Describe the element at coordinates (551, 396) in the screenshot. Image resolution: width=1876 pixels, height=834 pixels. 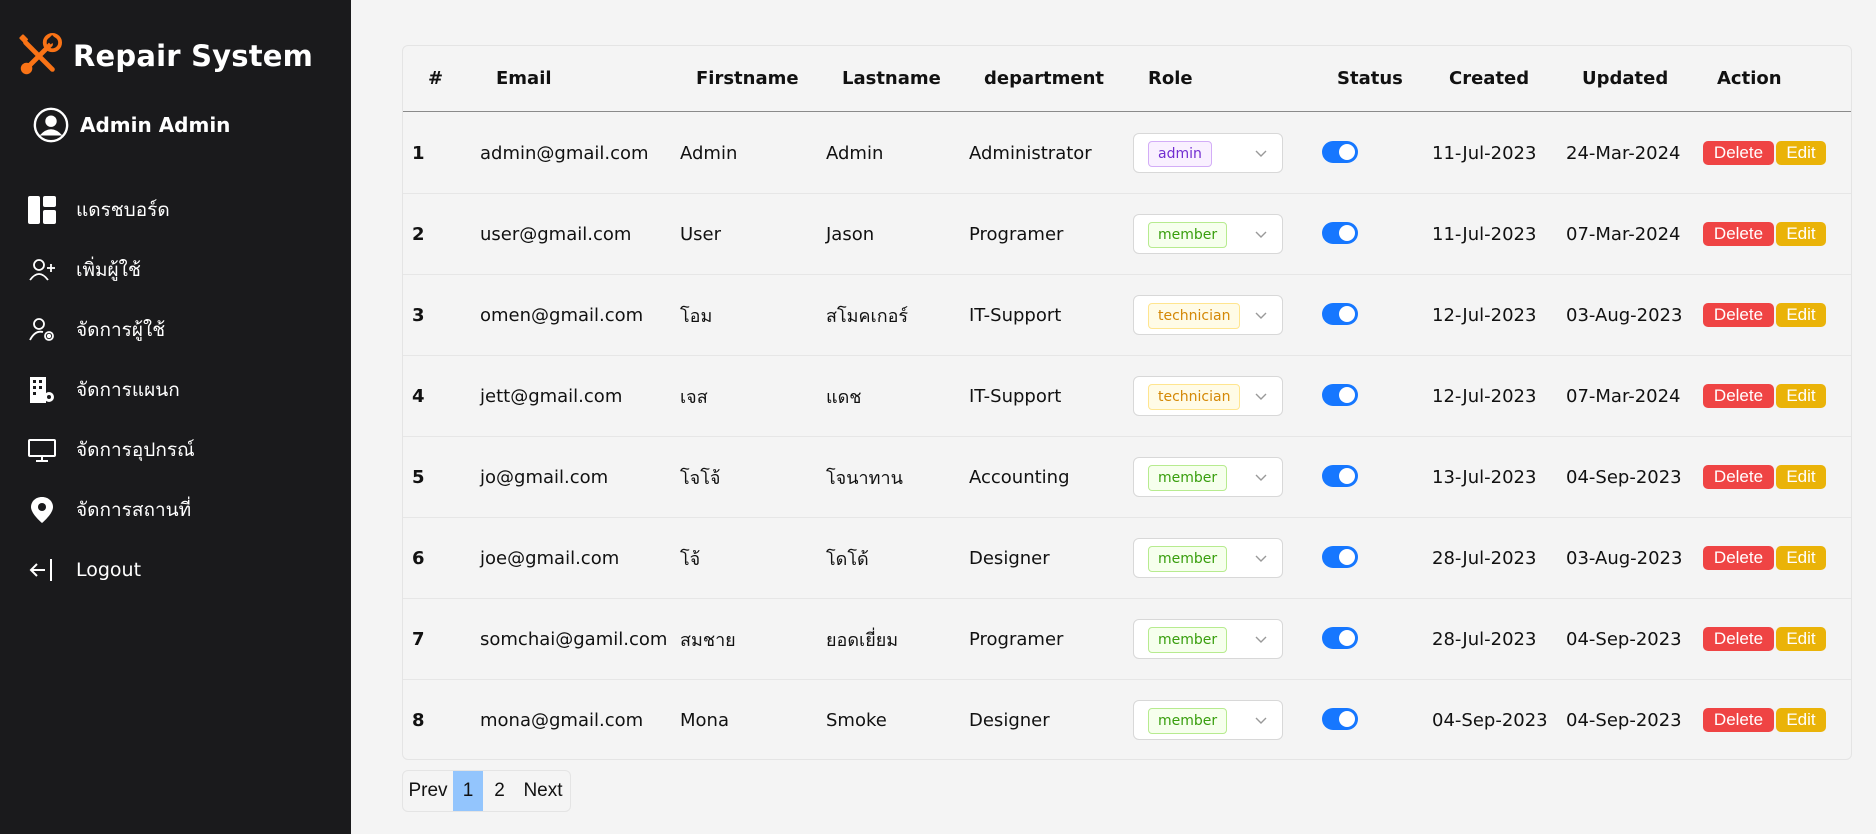
I see `row-email: jett@gmail.com` at that location.